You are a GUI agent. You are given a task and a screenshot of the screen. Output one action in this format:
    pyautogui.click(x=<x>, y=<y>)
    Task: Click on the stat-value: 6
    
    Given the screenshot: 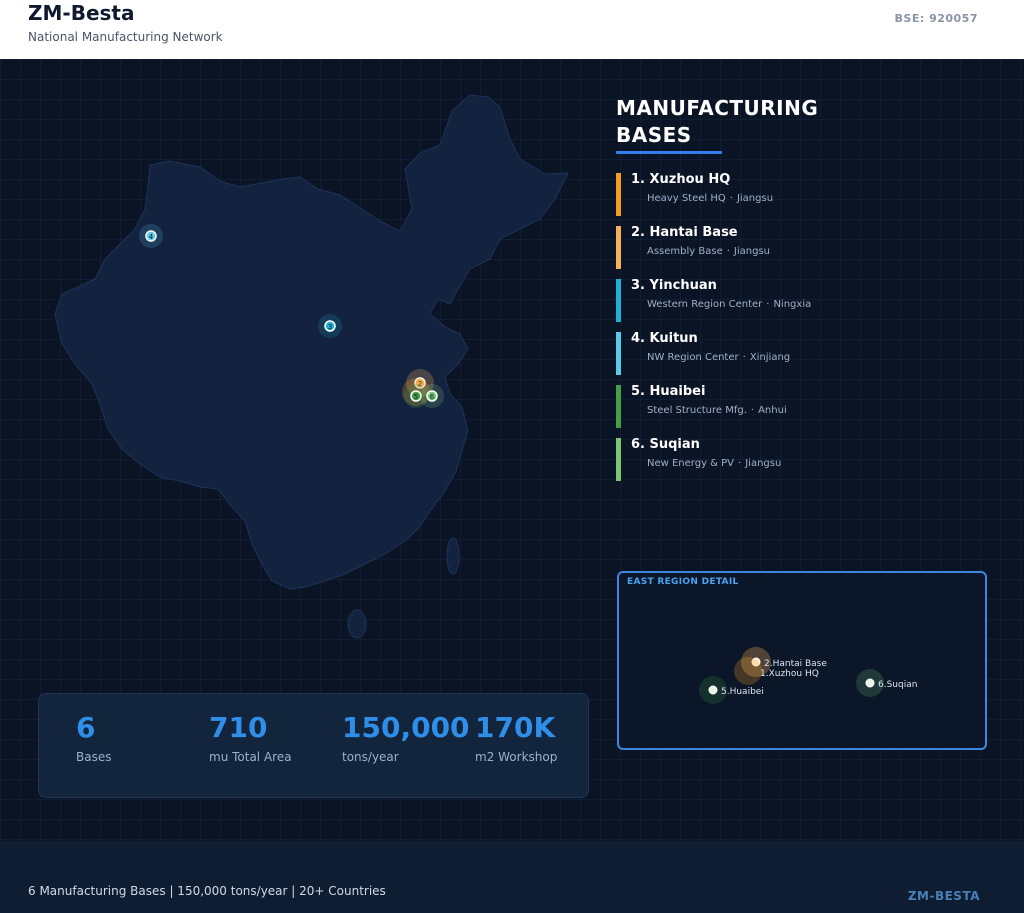 What is the action you would take?
    pyautogui.click(x=86, y=727)
    